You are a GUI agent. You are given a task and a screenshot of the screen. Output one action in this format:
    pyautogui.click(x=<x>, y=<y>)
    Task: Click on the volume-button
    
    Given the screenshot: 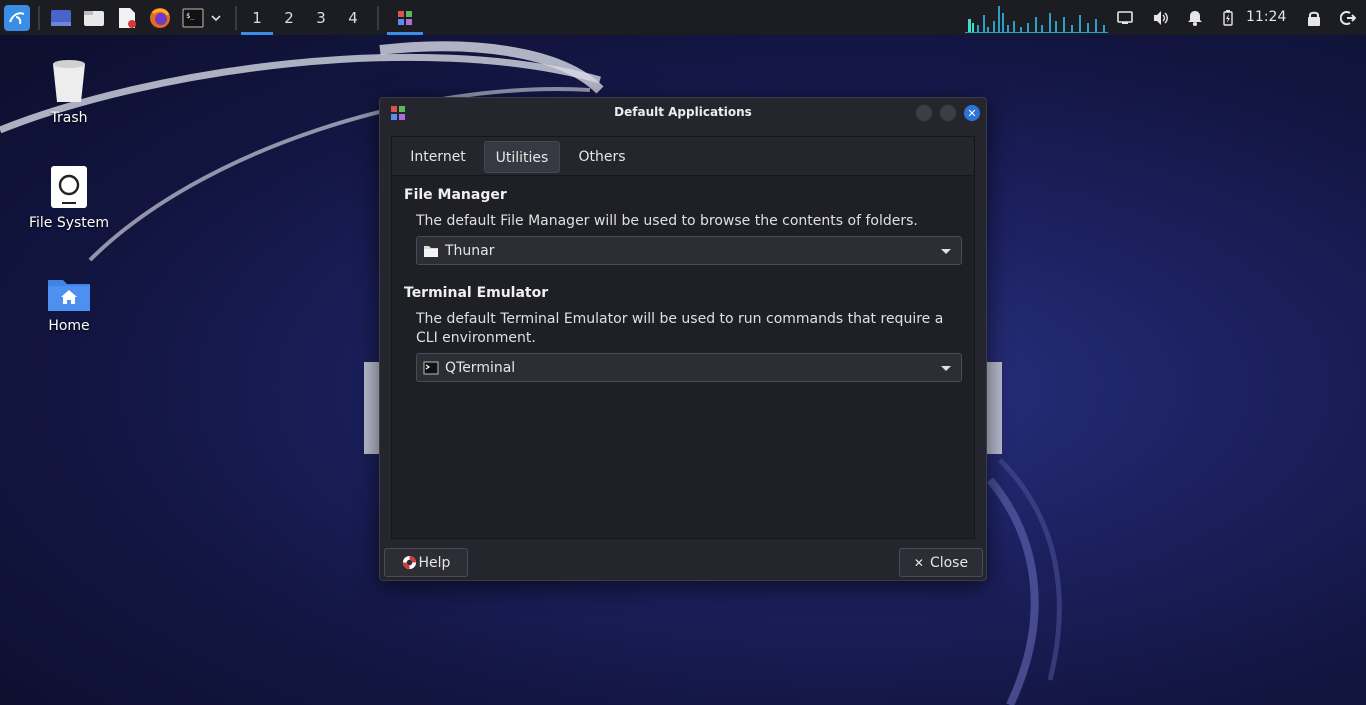 What is the action you would take?
    pyautogui.click(x=1161, y=17)
    